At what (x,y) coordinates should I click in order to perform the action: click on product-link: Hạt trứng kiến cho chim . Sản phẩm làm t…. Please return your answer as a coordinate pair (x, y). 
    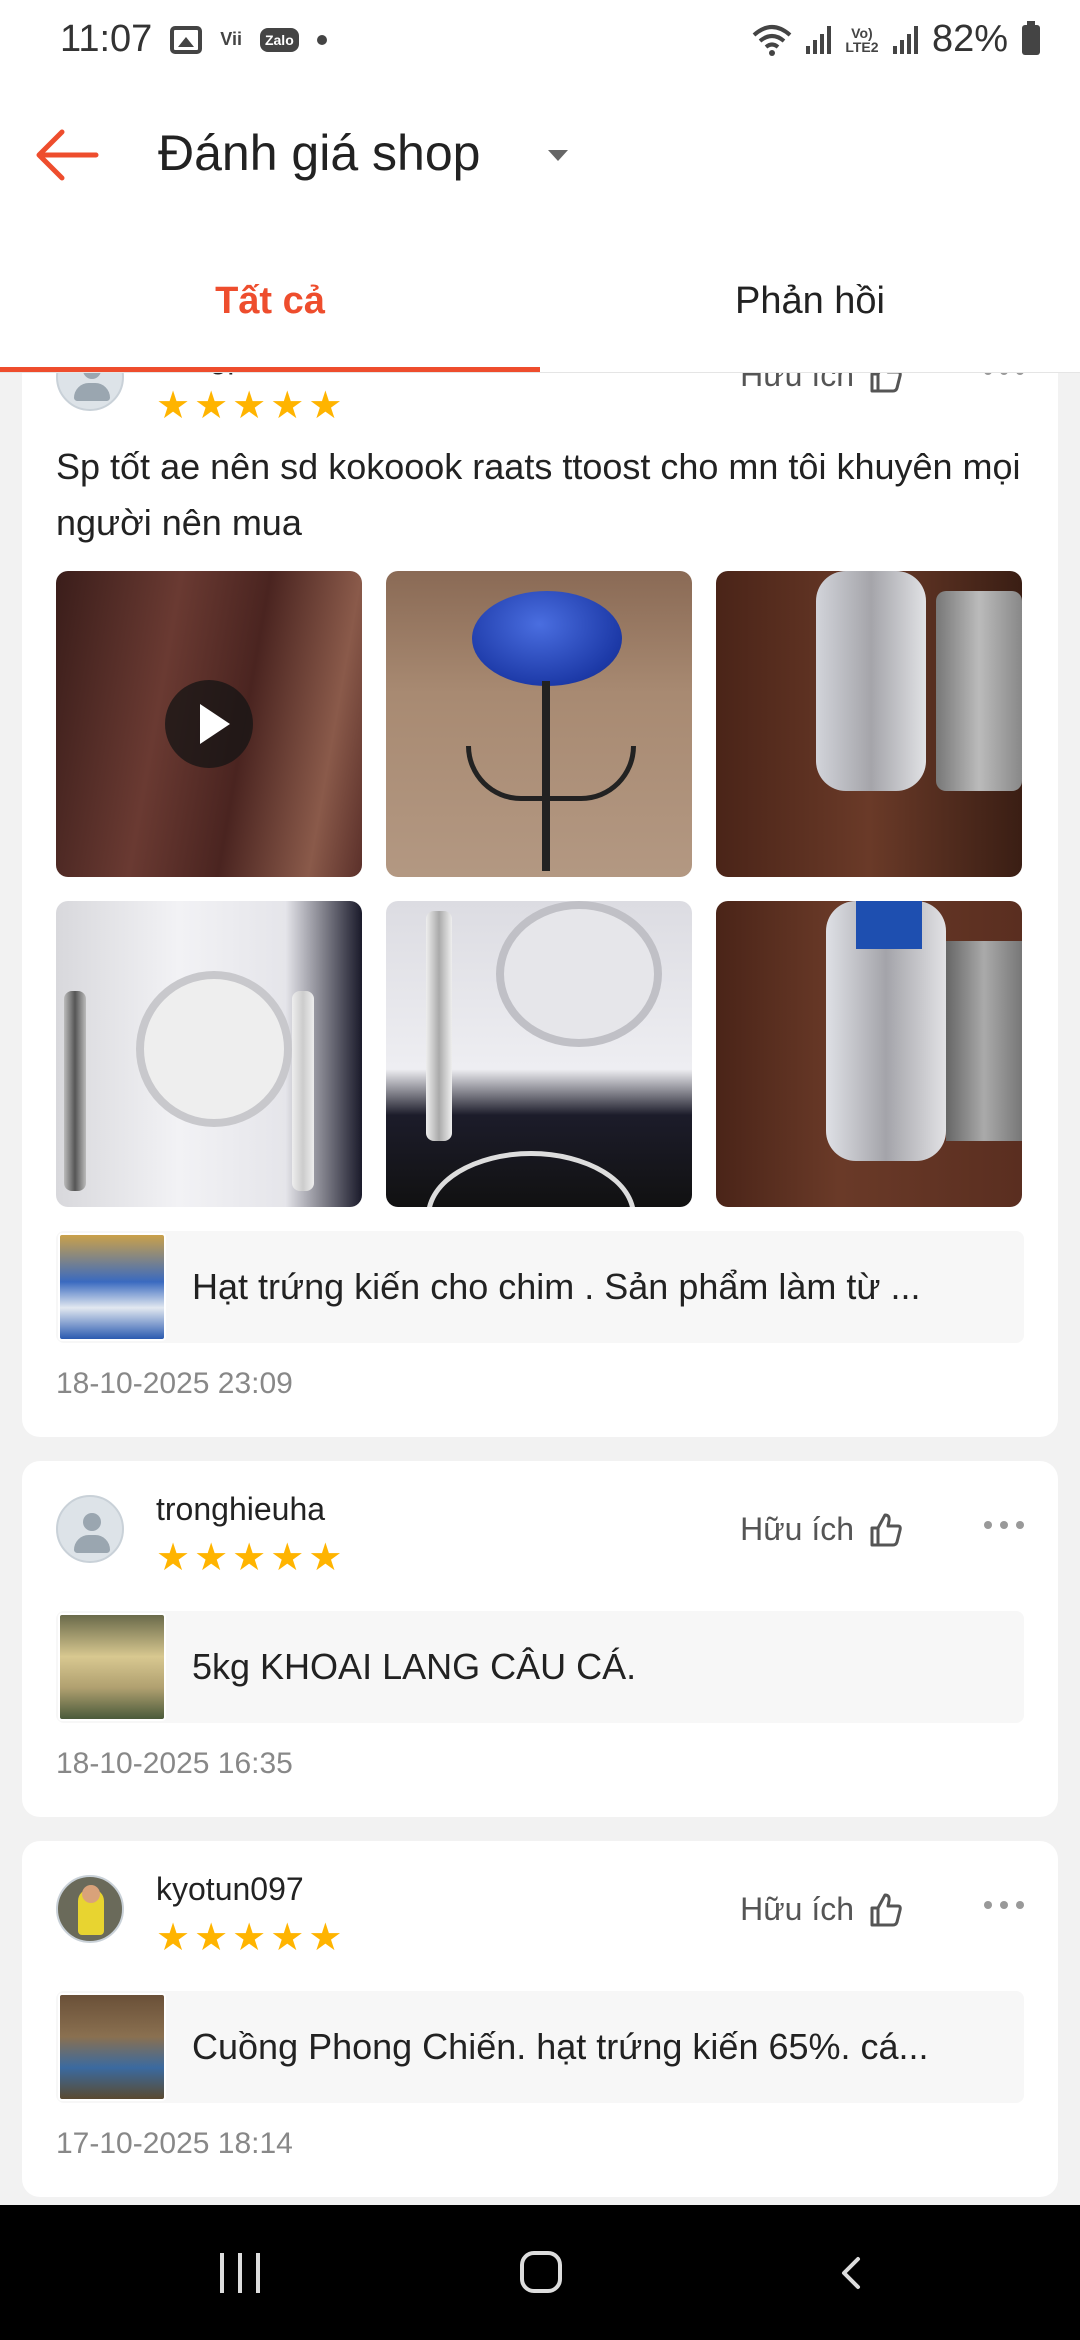
    Looking at the image, I should click on (540, 1287).